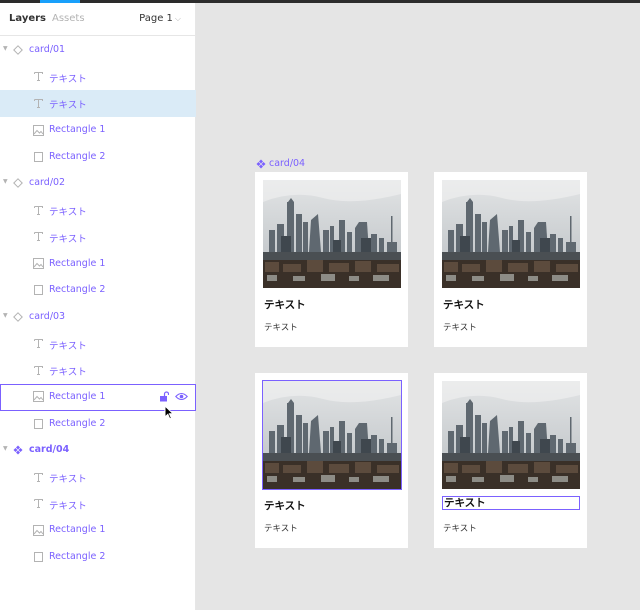  What do you see at coordinates (47, 49) in the screenshot?
I see `layer-label: card/01` at bounding box center [47, 49].